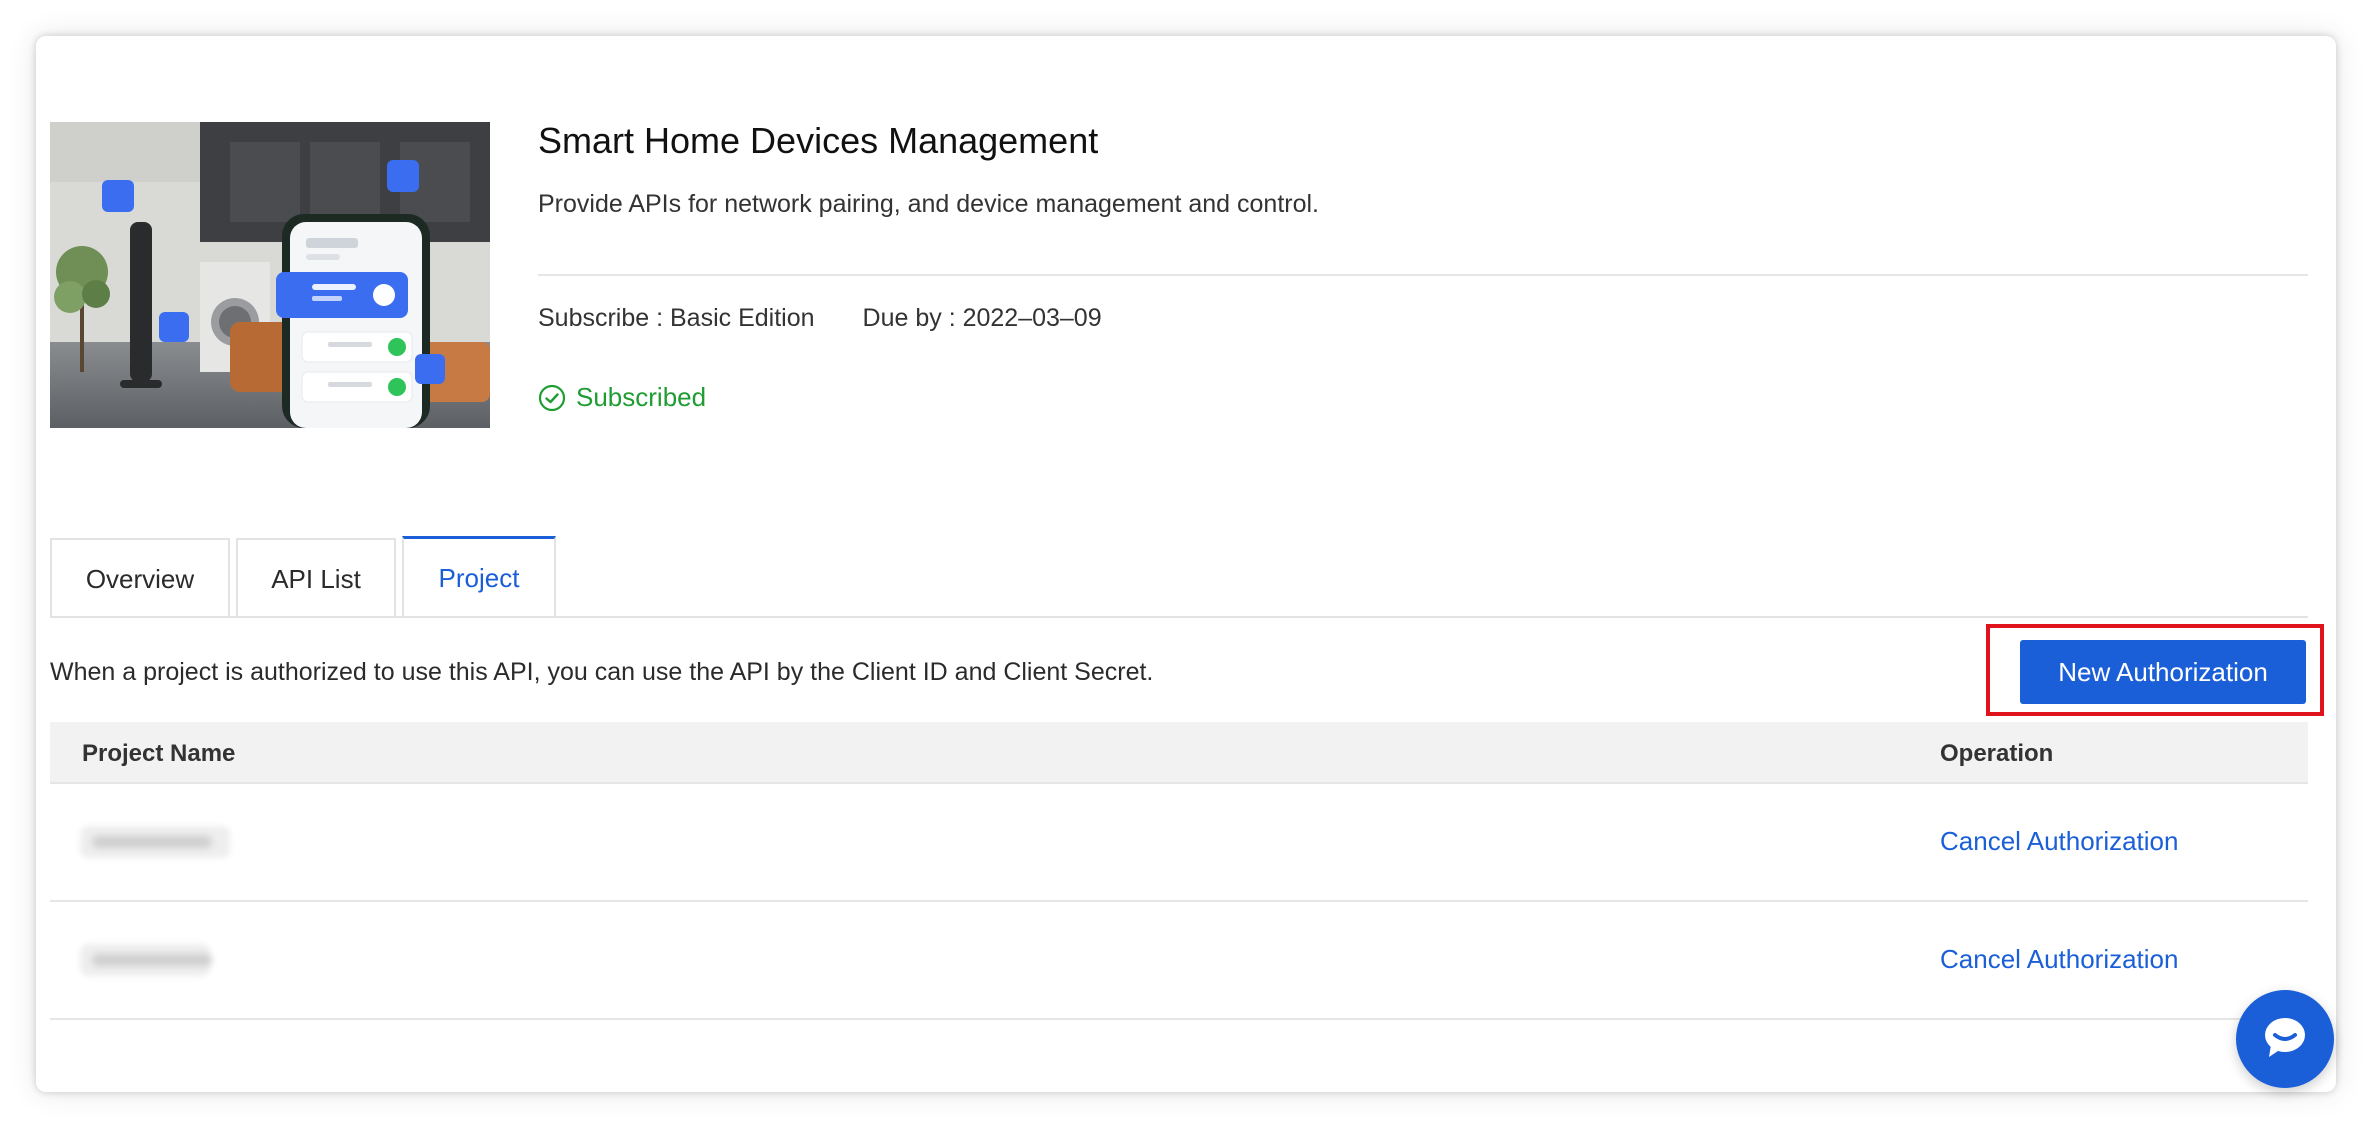  I want to click on header-operation: Operation, so click(1997, 753).